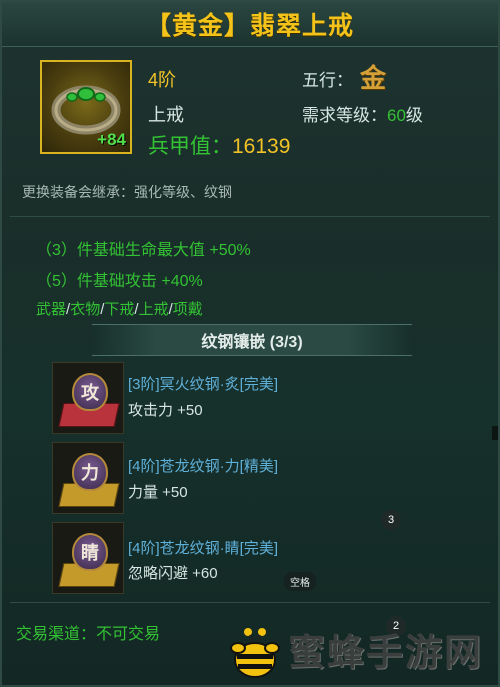  What do you see at coordinates (261, 146) in the screenshot?
I see `armor-value: 16139` at bounding box center [261, 146].